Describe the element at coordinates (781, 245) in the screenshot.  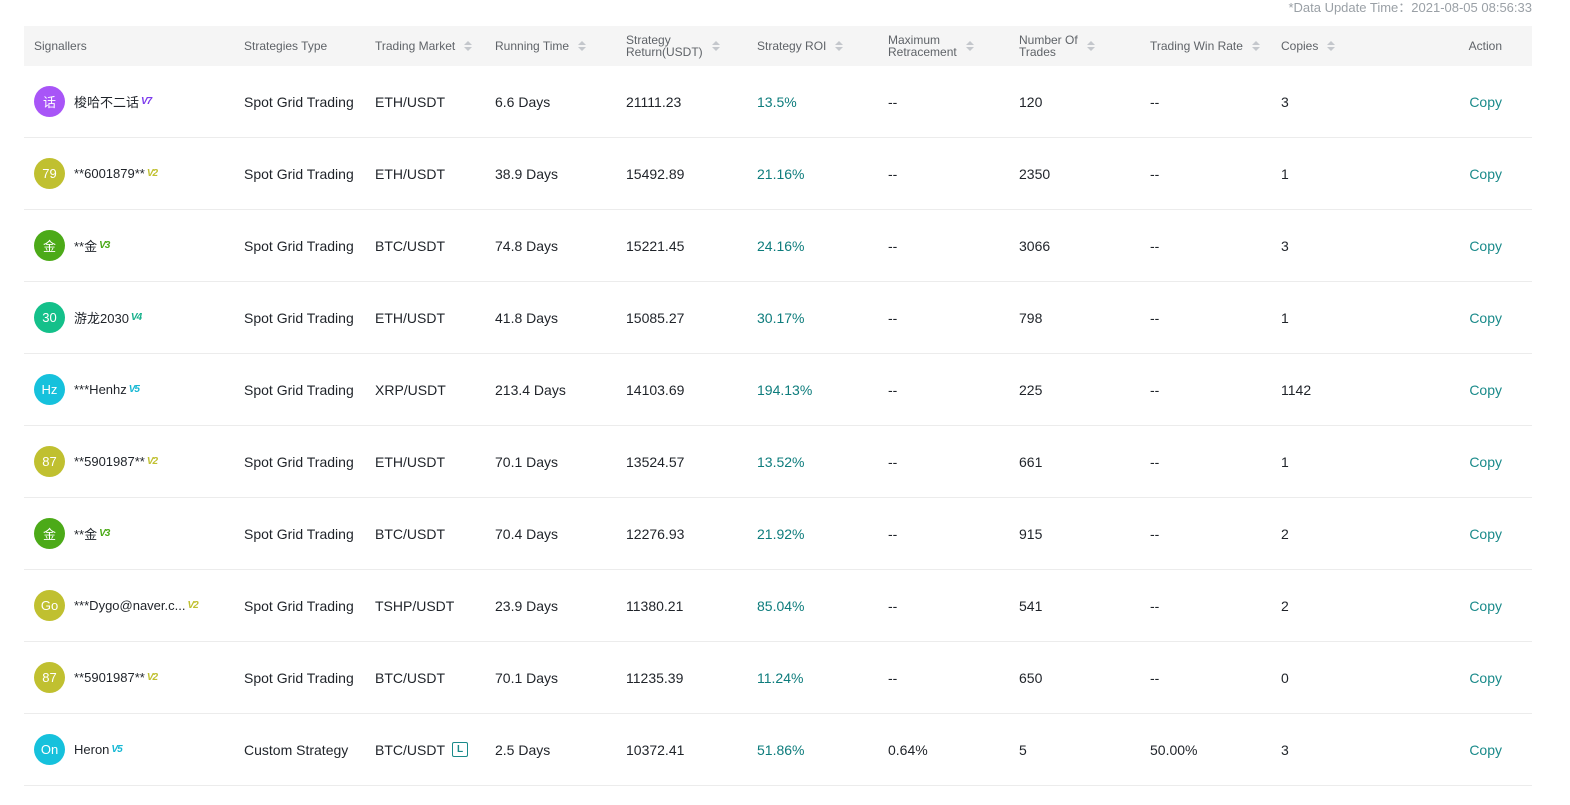
I see `strategy-roi: 24.16%` at that location.